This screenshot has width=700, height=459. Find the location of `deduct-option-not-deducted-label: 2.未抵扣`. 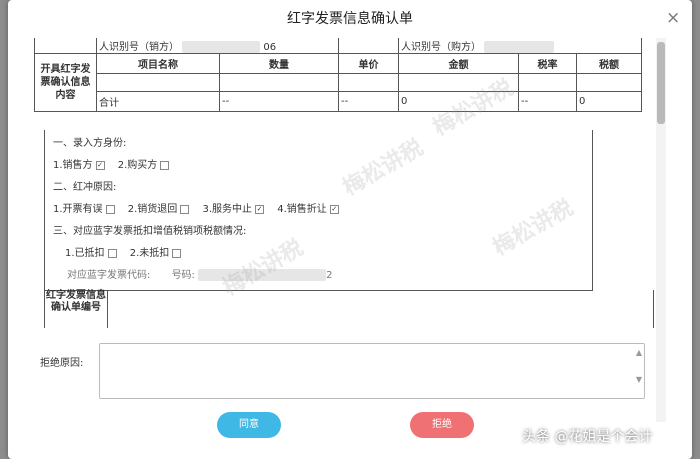

deduct-option-not-deducted-label: 2.未抵扣 is located at coordinates (149, 253).